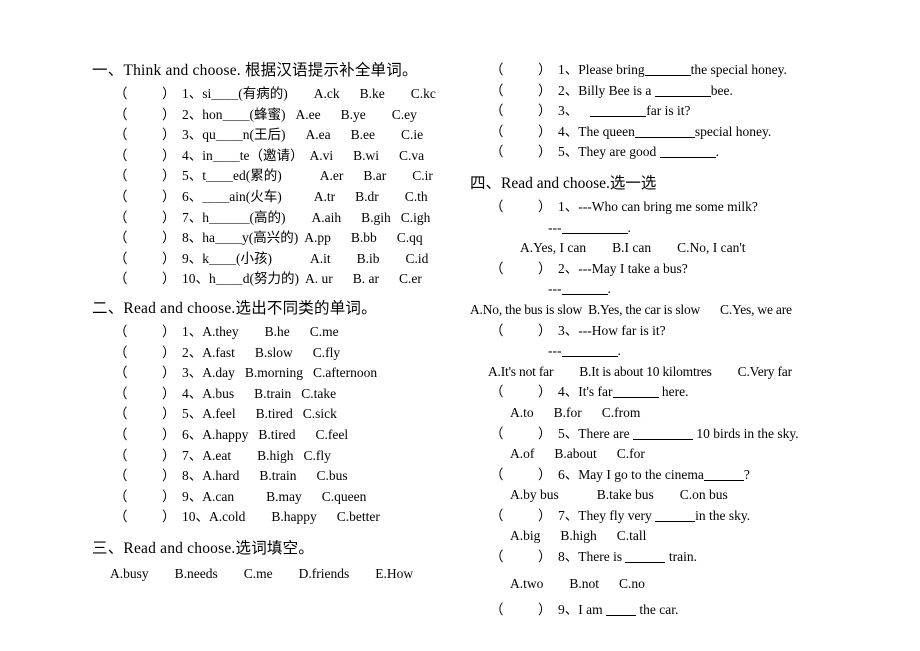  I want to click on option-c: C.queen, so click(344, 496).